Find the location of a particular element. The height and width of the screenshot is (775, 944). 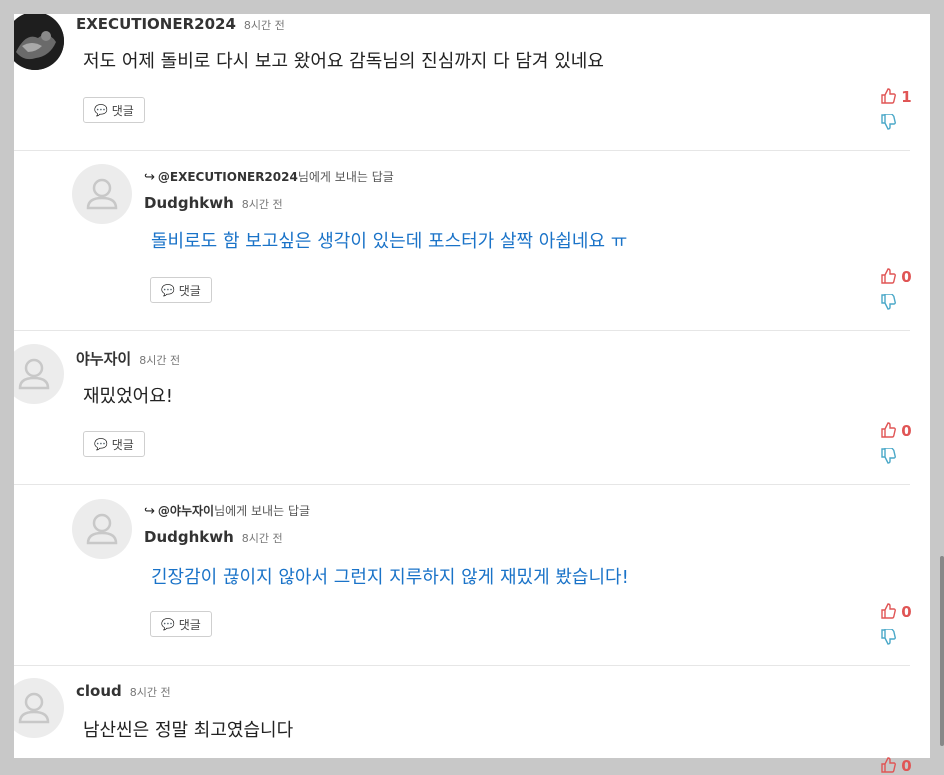

like-button: 1 is located at coordinates (896, 97).